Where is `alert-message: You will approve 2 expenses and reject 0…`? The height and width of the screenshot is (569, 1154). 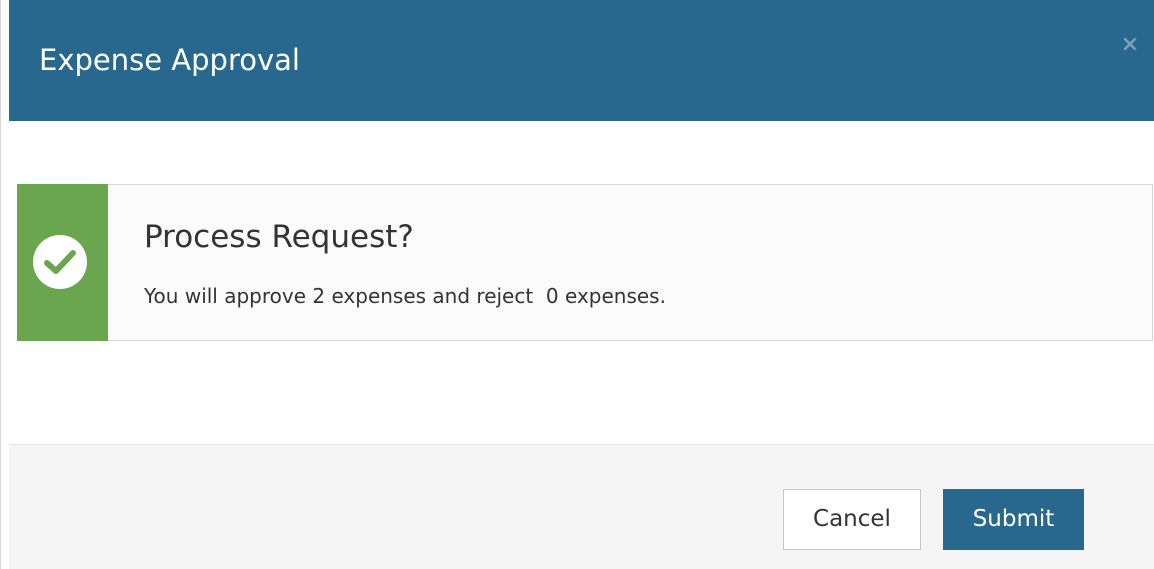
alert-message: You will approve 2 expenses and reject 0… is located at coordinates (405, 296).